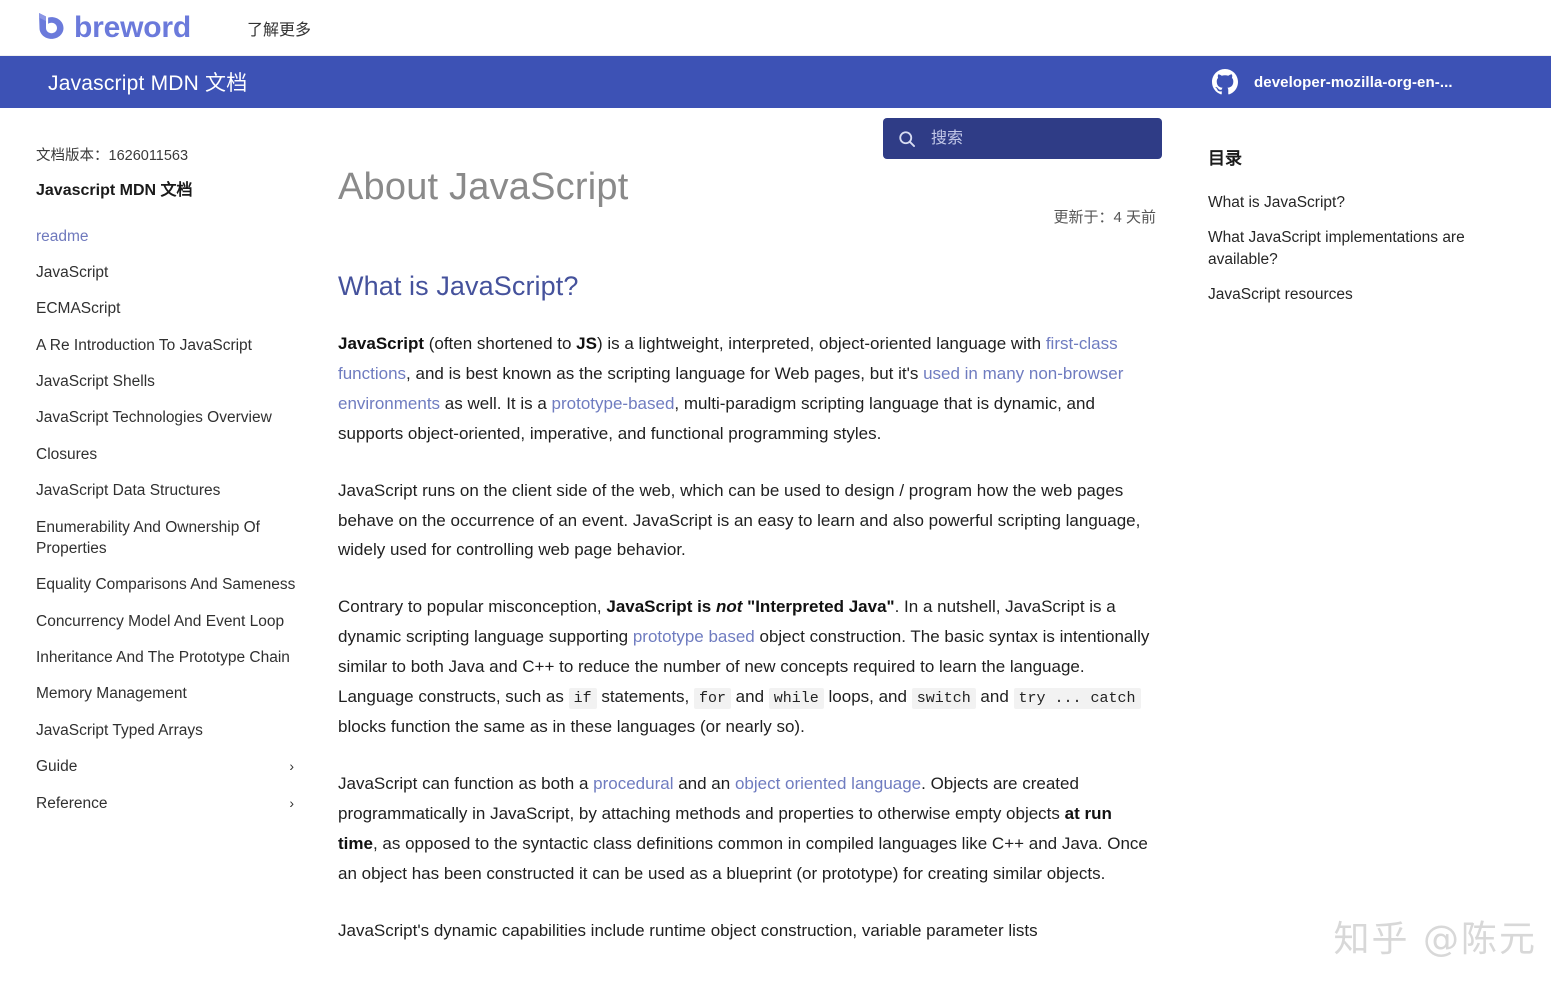  Describe the element at coordinates (279, 28) in the screenshot. I see `learn-more-link: 了解更多` at that location.